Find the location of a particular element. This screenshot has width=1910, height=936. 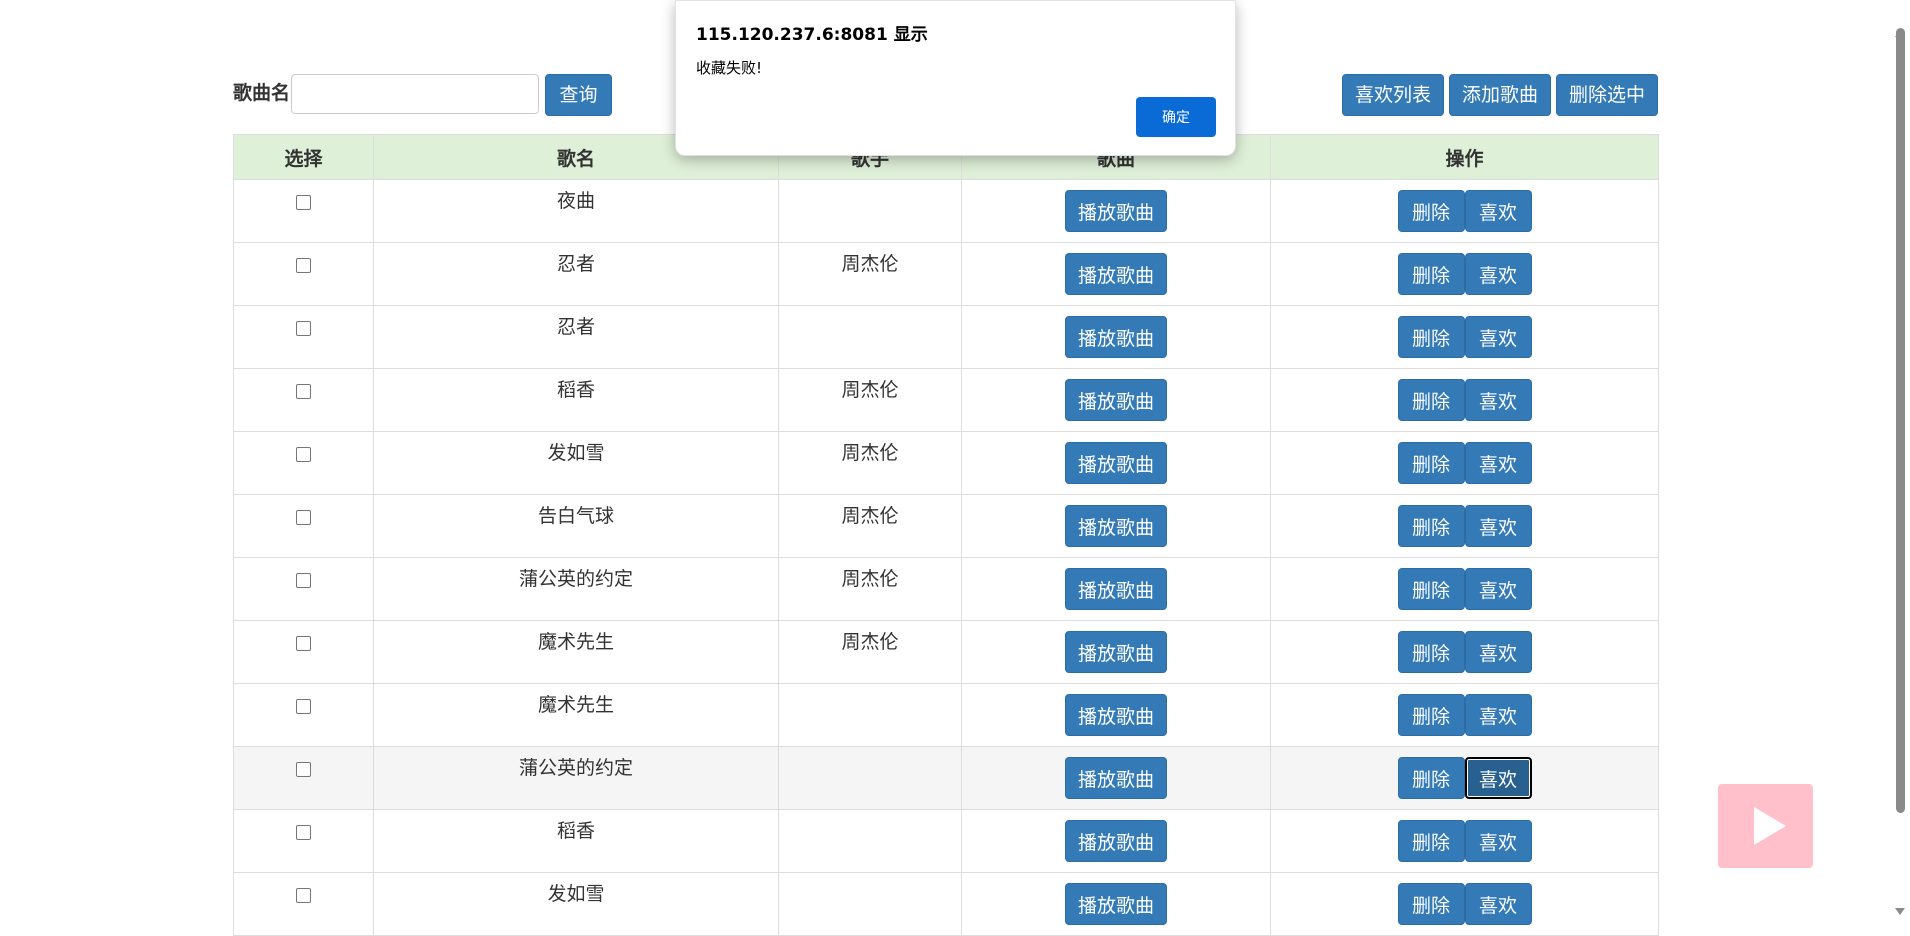

table-row: 发如雪 播放歌曲 删除 喜欢 is located at coordinates (946, 904).